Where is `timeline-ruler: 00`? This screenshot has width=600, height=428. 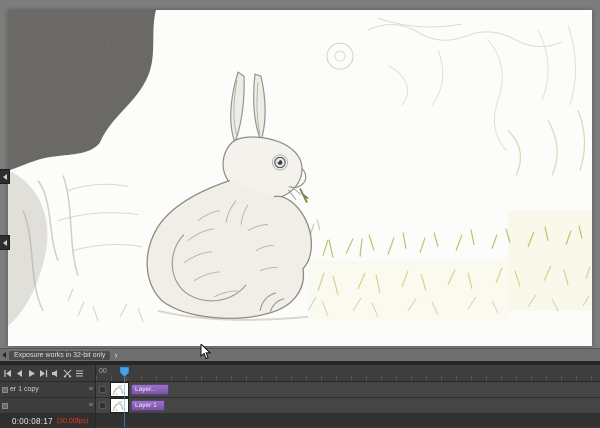
timeline-ruler: 00 is located at coordinates (348, 373).